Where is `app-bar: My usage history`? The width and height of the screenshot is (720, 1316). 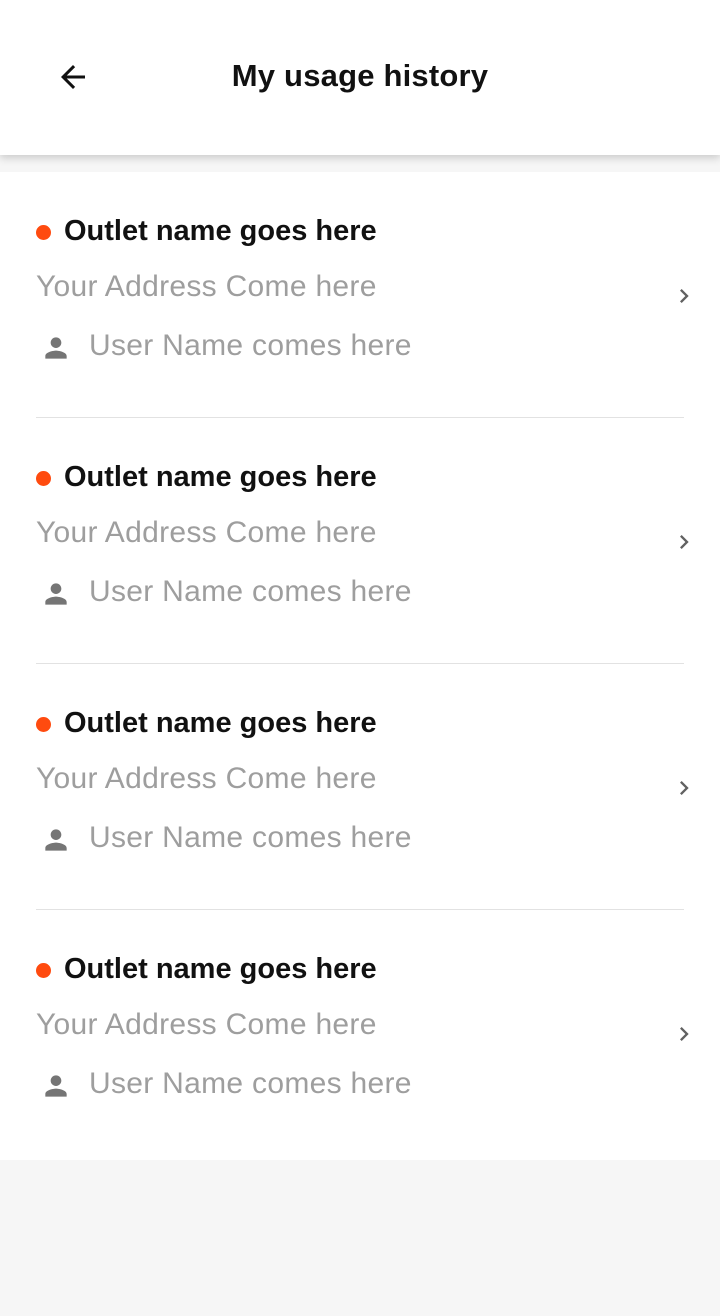
app-bar: My usage history is located at coordinates (360, 77).